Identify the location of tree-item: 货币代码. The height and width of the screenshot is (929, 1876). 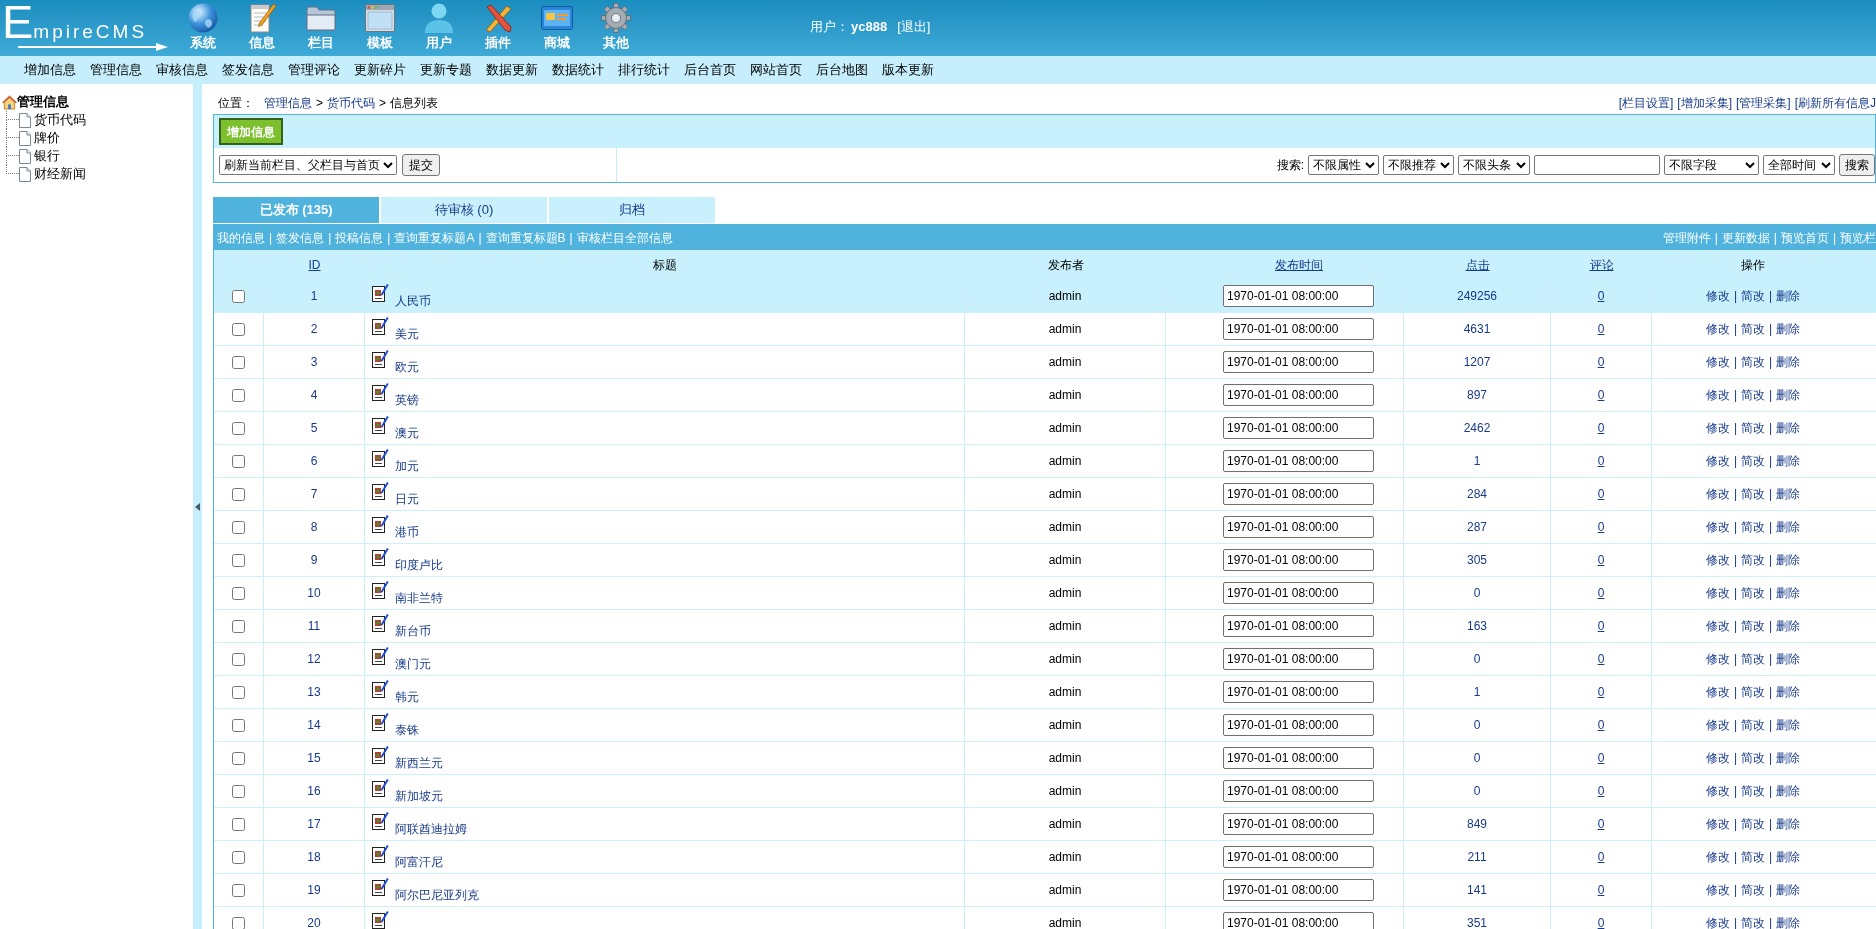
(60, 120).